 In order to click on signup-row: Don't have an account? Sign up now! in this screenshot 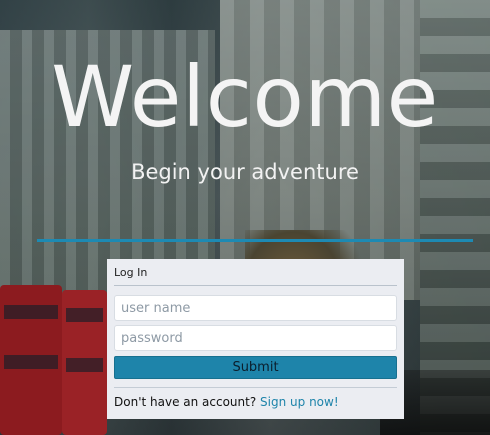, I will do `click(226, 402)`.